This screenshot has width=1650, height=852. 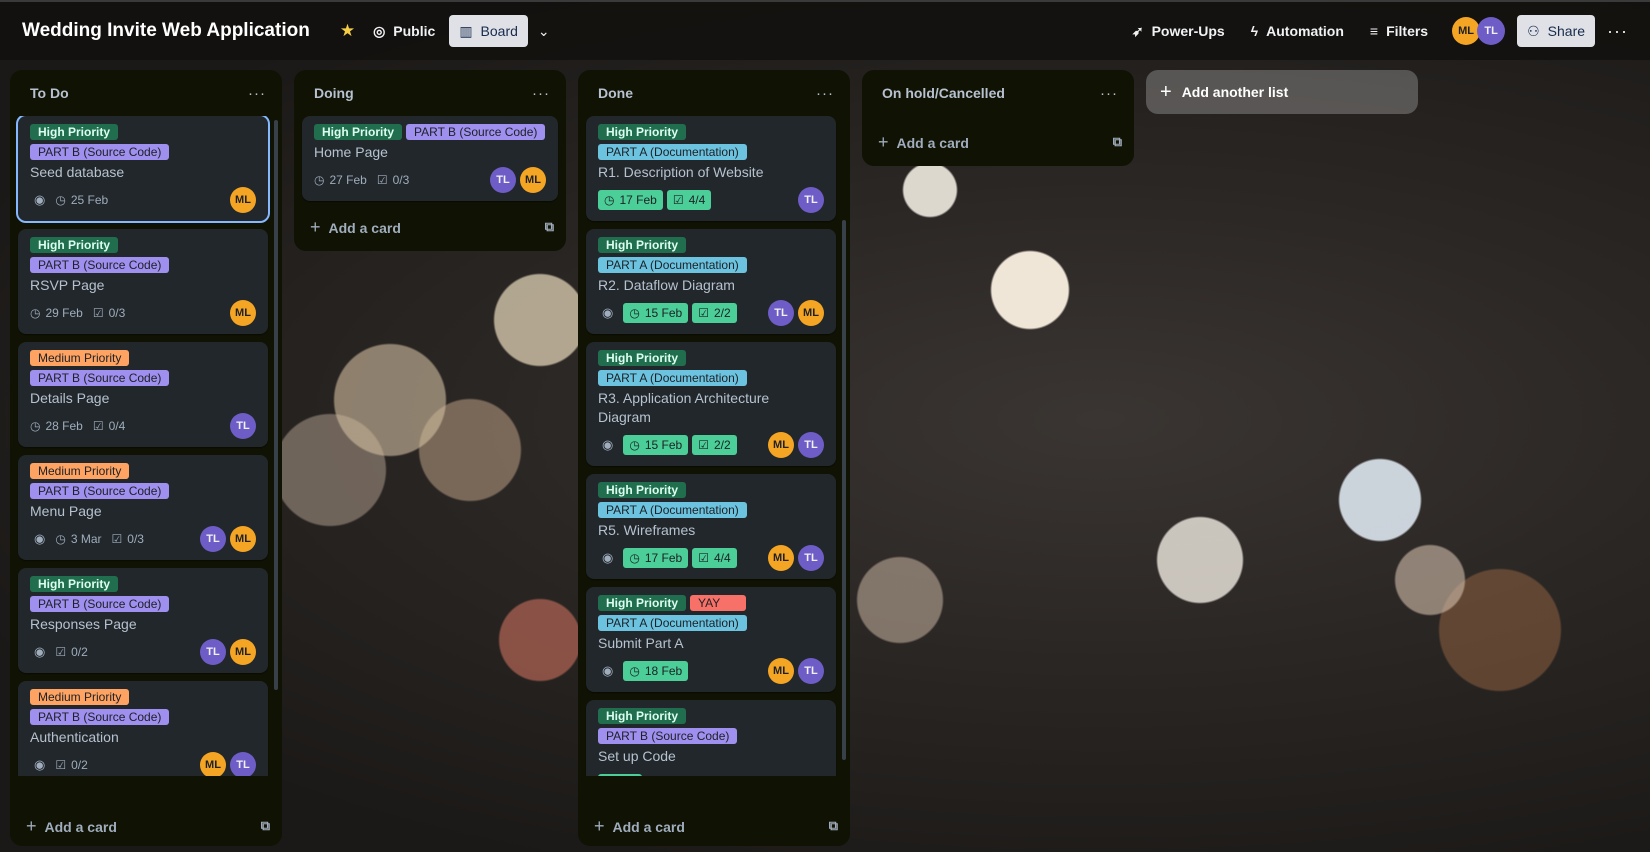 What do you see at coordinates (1282, 92) in the screenshot?
I see `add-list-button: + Add another list` at bounding box center [1282, 92].